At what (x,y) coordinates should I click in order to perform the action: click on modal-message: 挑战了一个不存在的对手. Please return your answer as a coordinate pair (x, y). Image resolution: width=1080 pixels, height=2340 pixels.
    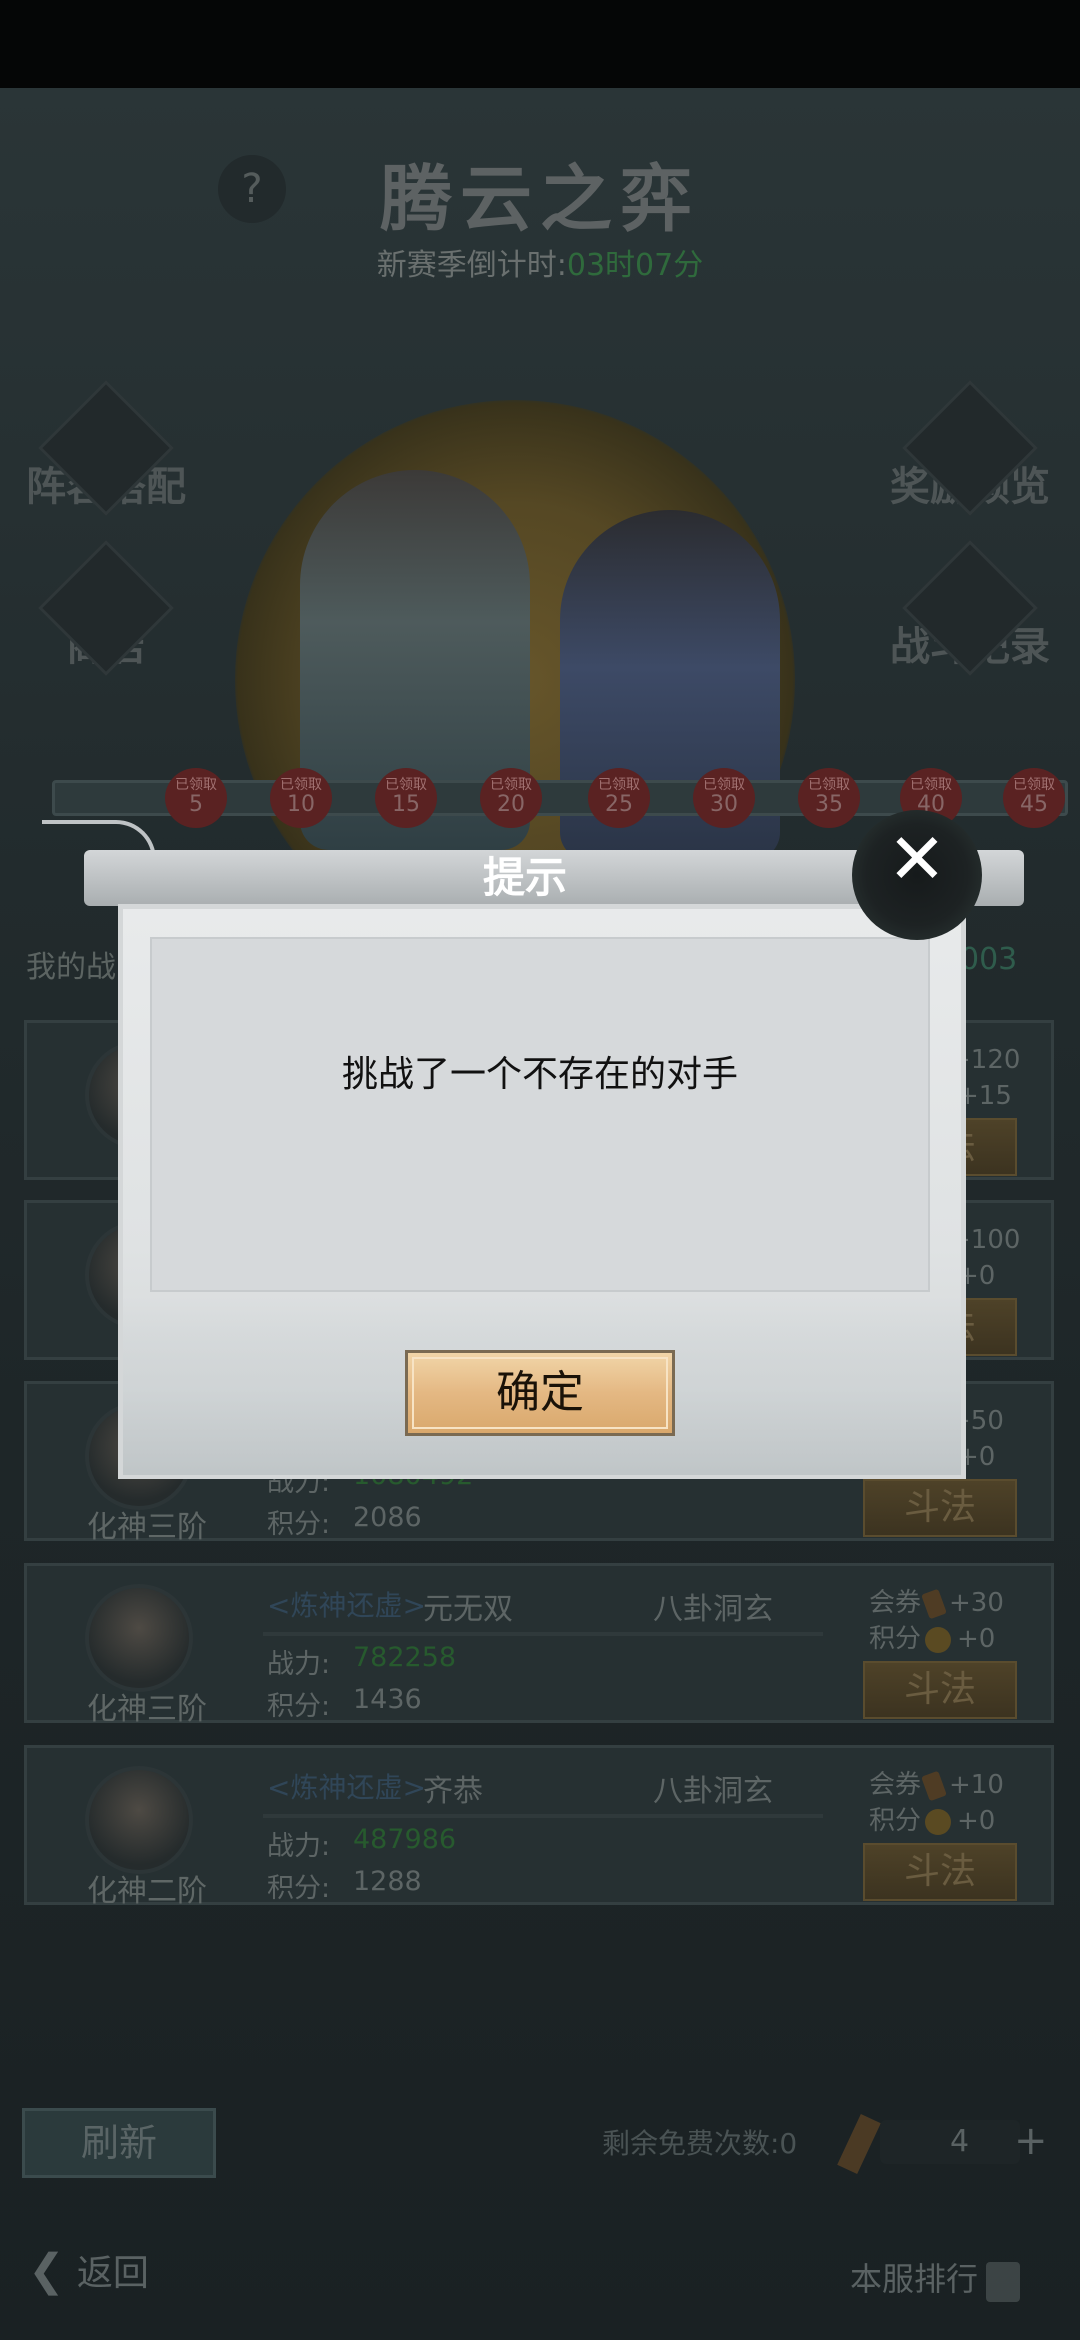
    Looking at the image, I should click on (539, 1074).